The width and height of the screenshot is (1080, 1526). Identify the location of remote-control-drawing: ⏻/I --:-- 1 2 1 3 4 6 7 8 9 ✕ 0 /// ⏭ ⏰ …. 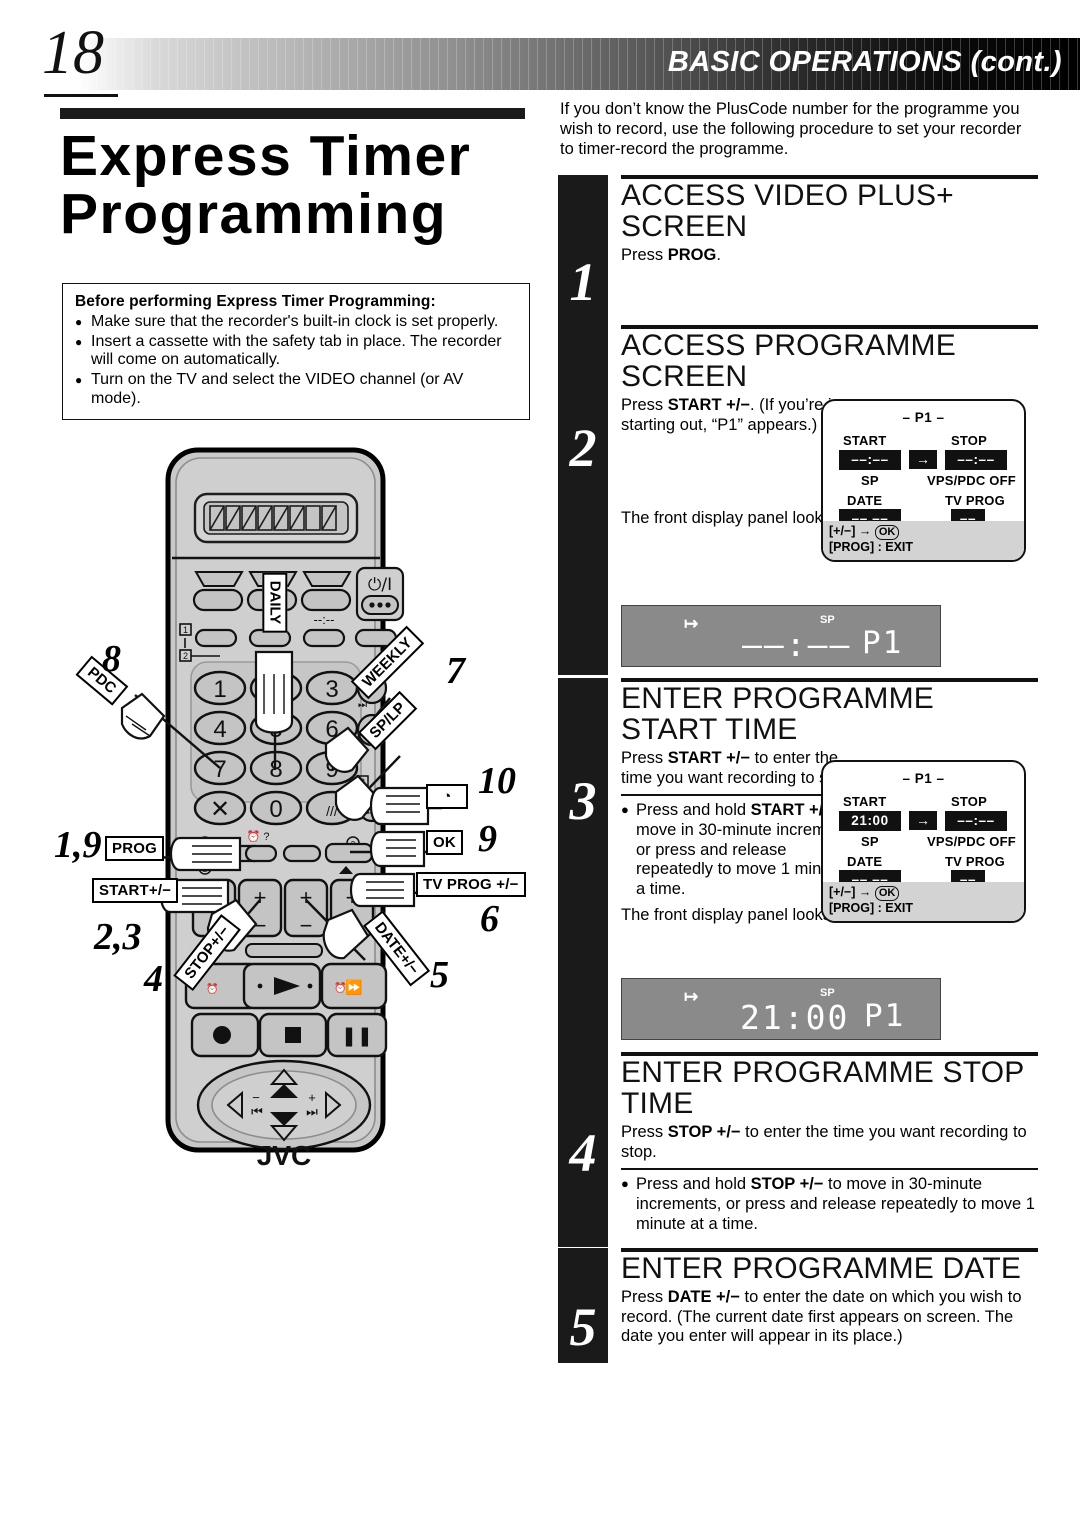
(281, 808).